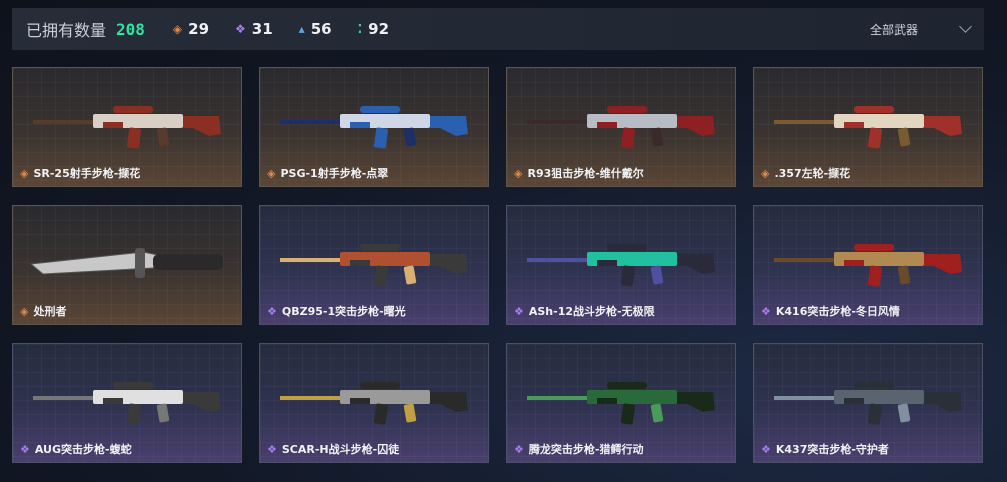  Describe the element at coordinates (66, 30) in the screenshot. I see `owned-label: 已拥有数量` at that location.